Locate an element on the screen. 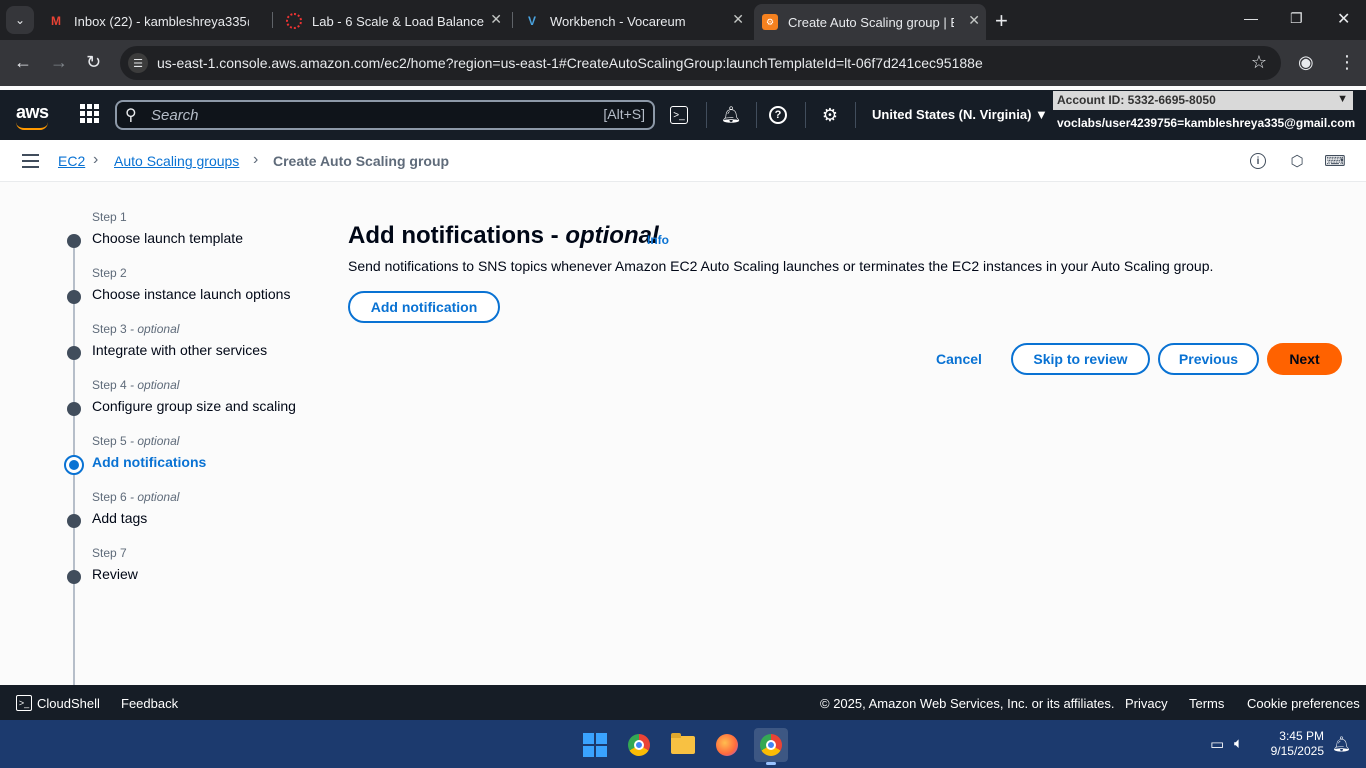  cloudshell-link: CloudShell is located at coordinates (68, 703).